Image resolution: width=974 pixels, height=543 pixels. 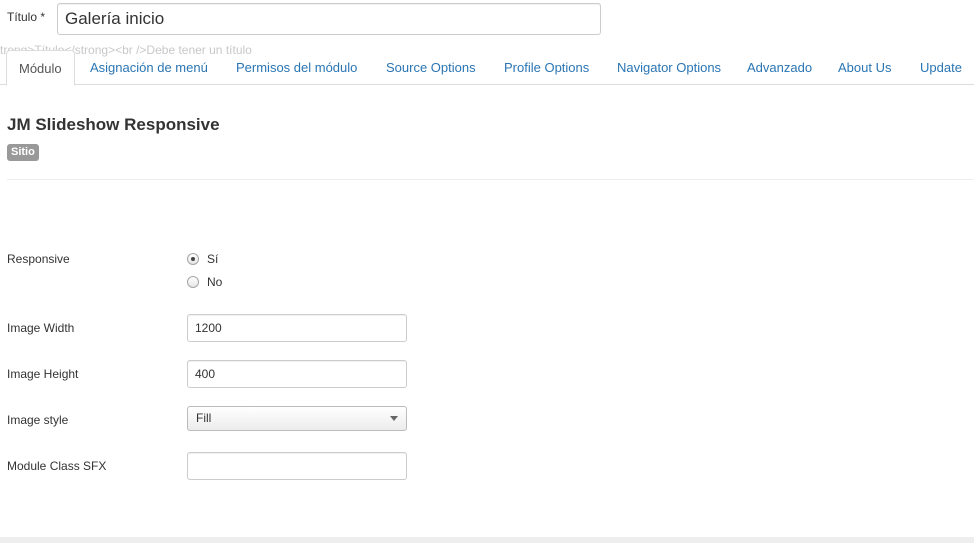 What do you see at coordinates (487, 540) in the screenshot?
I see `footer-bar` at bounding box center [487, 540].